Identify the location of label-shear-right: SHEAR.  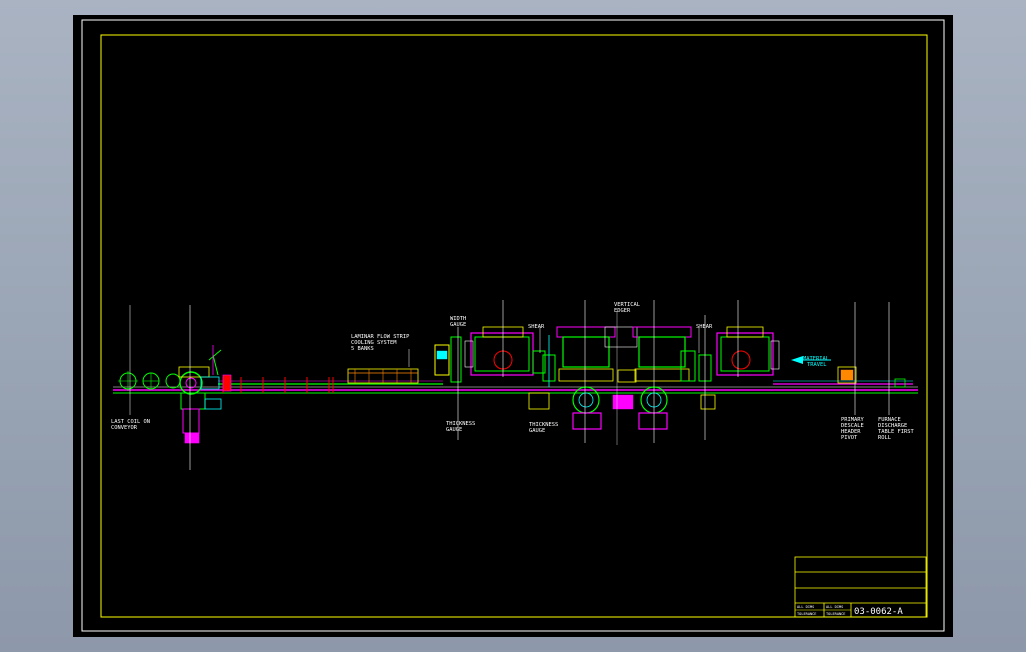
(704, 327).